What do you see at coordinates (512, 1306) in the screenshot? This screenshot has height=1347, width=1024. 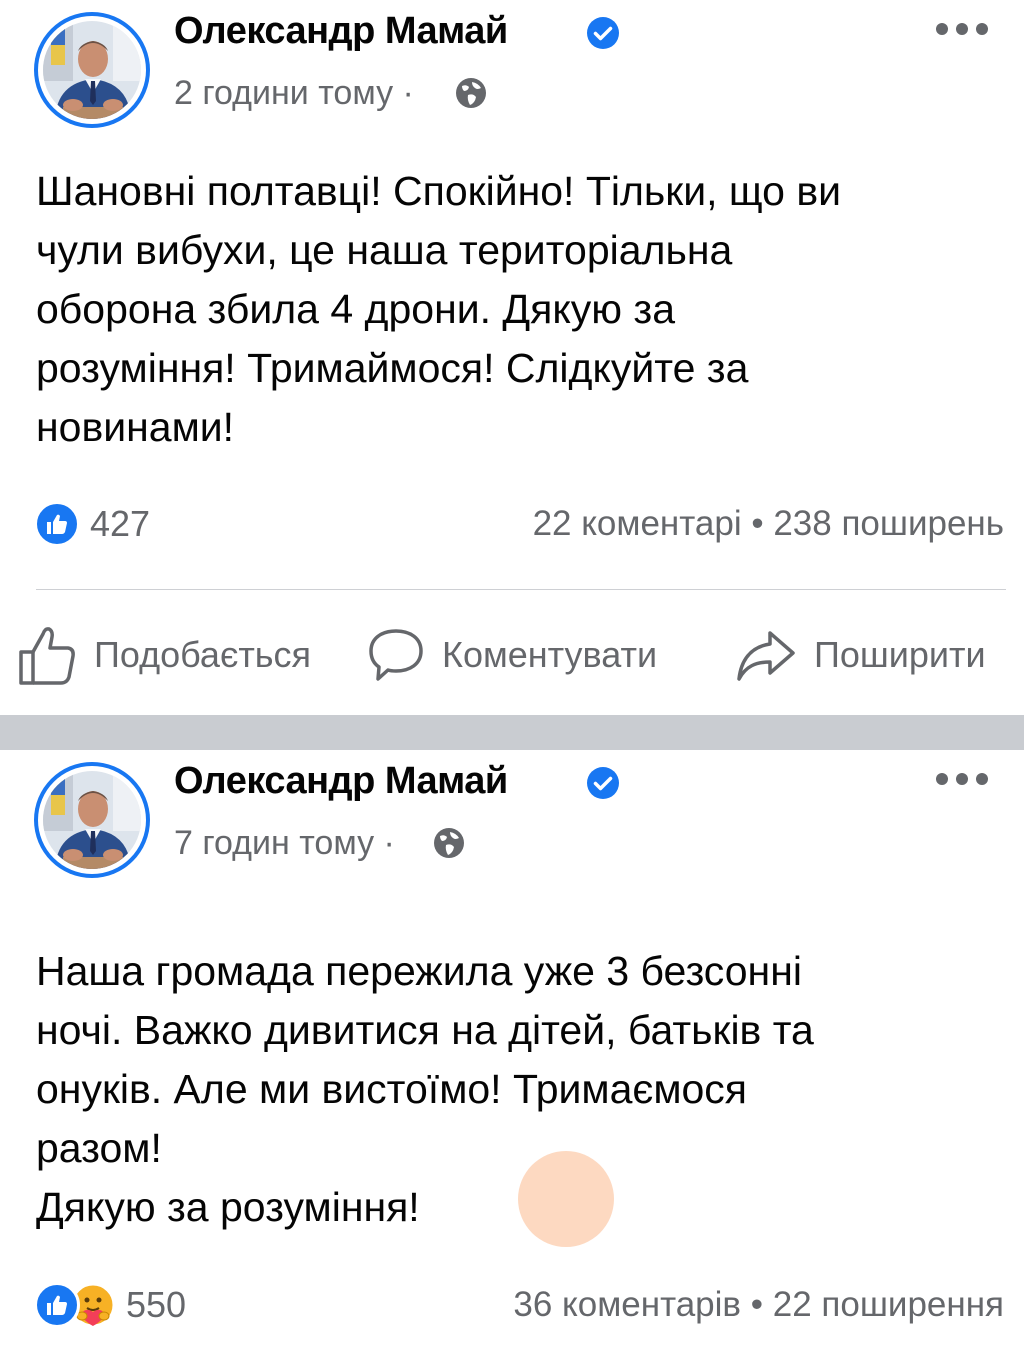 I see `post-stats: 550 36 коментарів • 22 поширення` at bounding box center [512, 1306].